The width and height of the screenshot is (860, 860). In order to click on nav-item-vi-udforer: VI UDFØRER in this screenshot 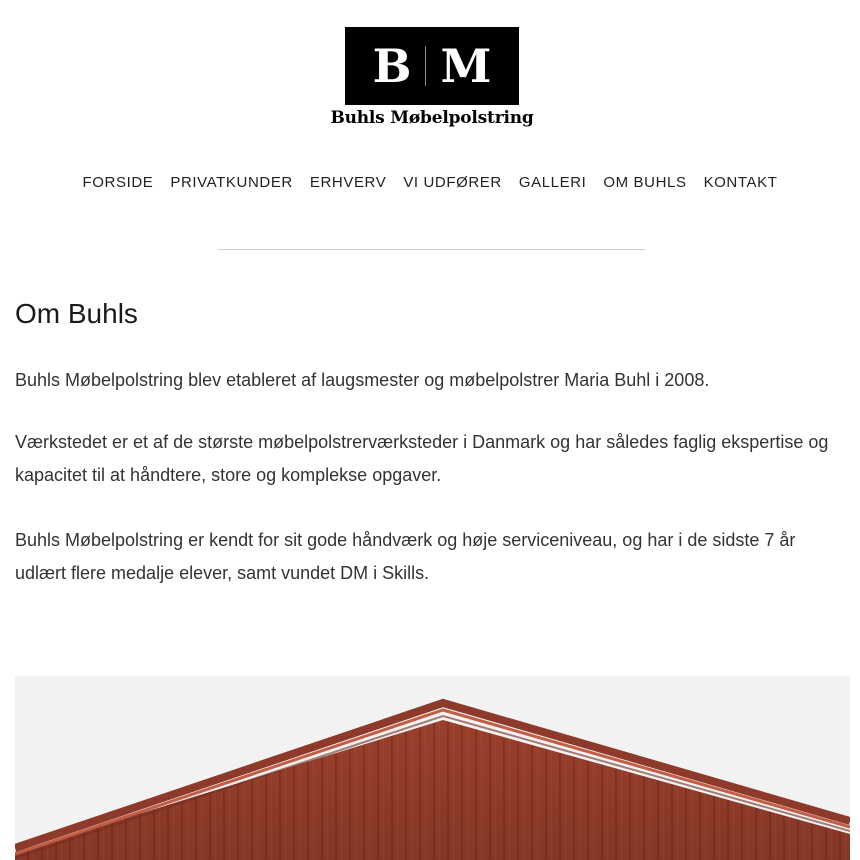, I will do `click(452, 182)`.